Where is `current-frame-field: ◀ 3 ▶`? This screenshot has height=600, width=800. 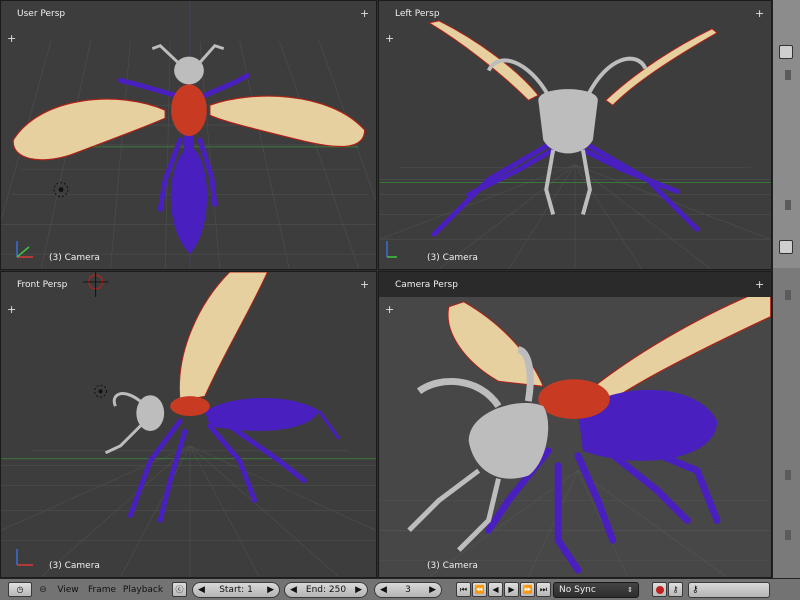
current-frame-field: ◀ 3 ▶ is located at coordinates (408, 590).